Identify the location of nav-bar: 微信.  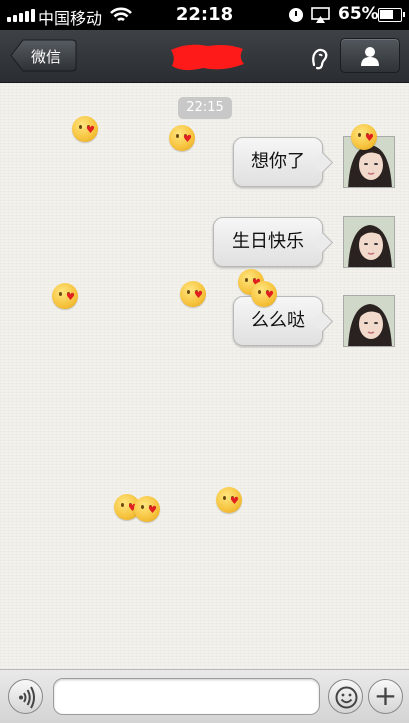
(204, 56).